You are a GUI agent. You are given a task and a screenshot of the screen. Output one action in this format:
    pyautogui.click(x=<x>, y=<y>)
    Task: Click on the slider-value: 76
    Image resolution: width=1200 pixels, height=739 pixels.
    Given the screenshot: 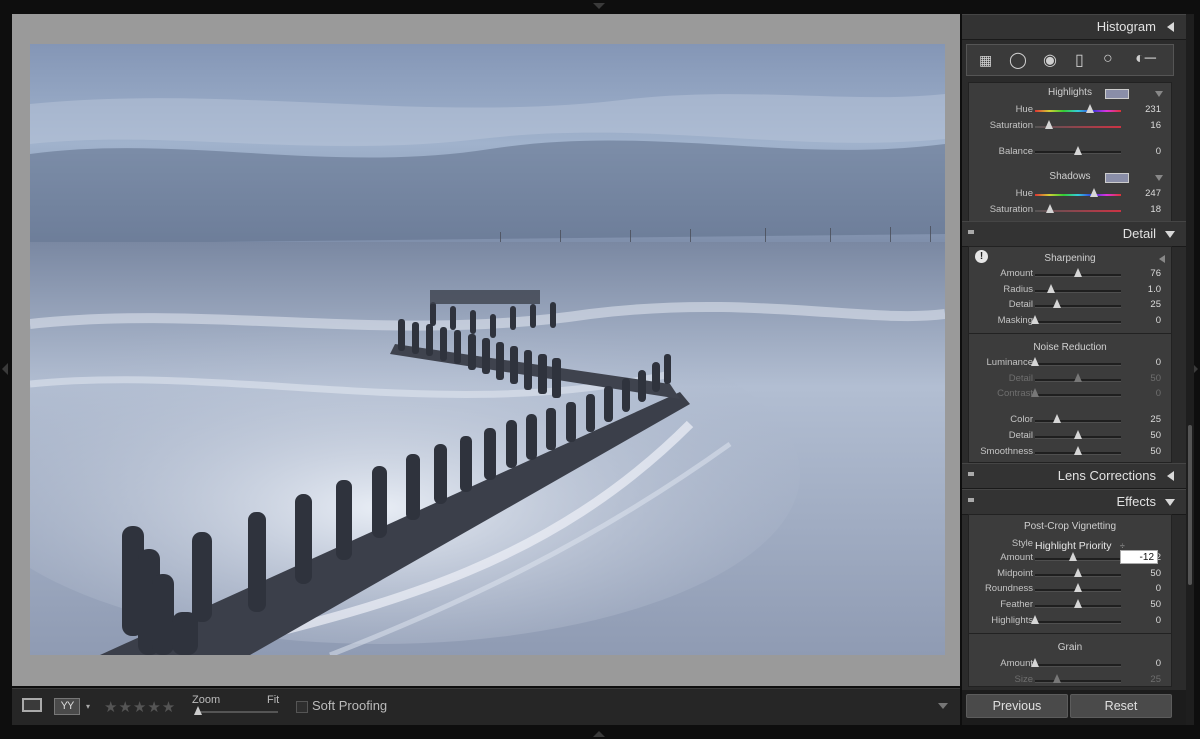 What is the action you would take?
    pyautogui.click(x=1141, y=273)
    